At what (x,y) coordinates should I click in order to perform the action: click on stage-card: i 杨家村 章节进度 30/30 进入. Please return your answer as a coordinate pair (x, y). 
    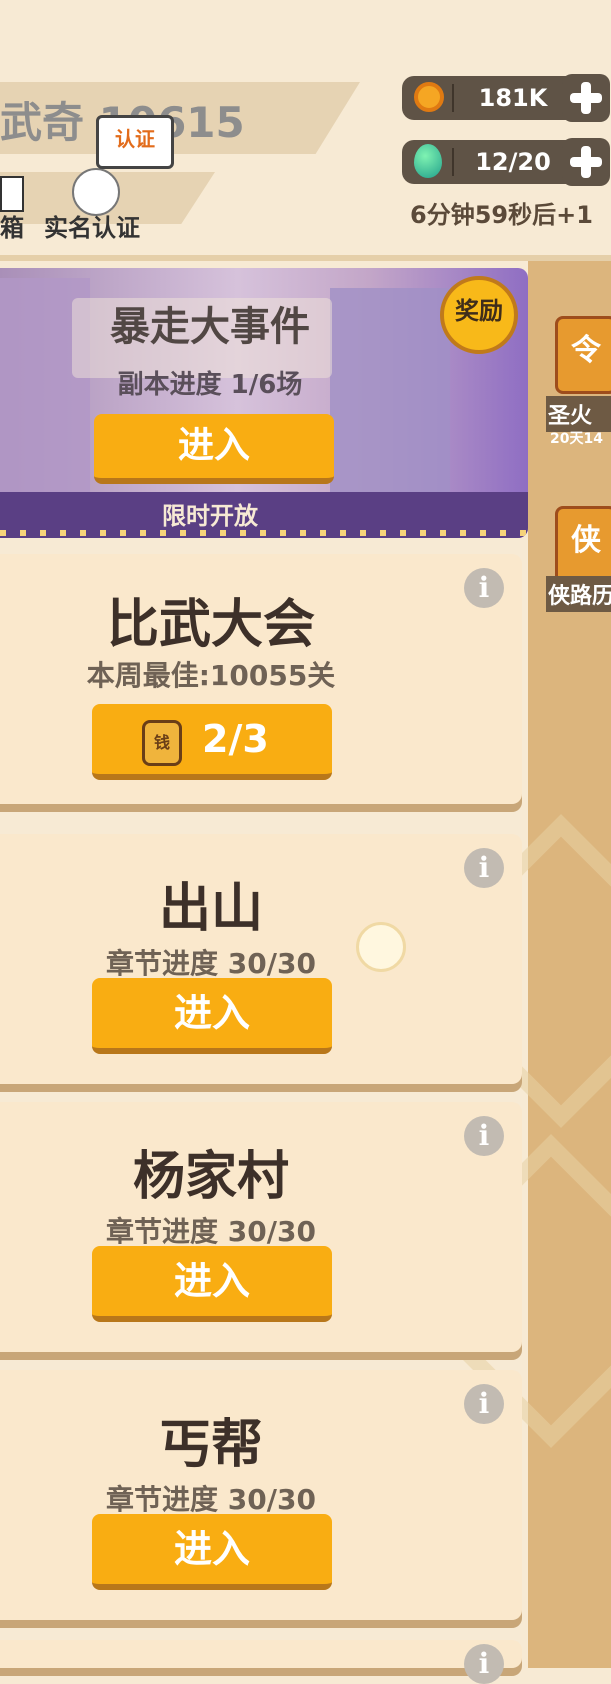
    Looking at the image, I should click on (261, 1227).